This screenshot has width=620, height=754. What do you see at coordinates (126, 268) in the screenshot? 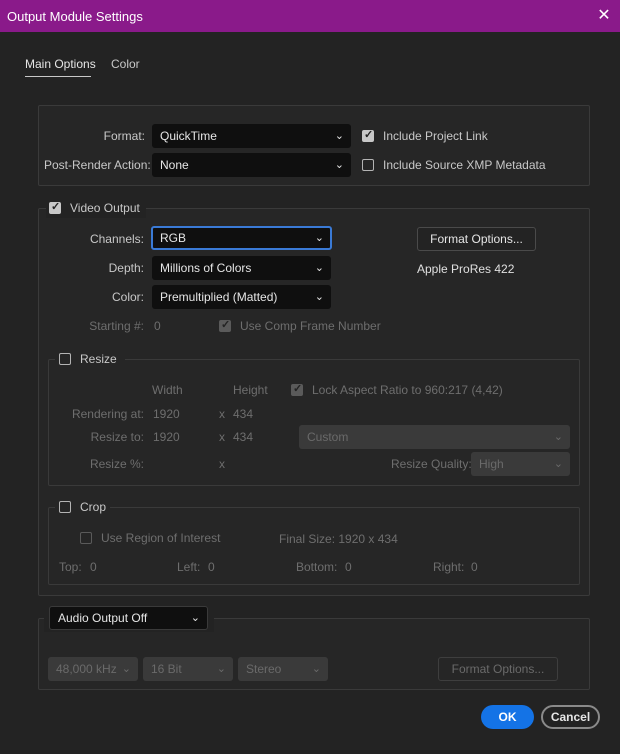
I see `depth-label: Depth:` at bounding box center [126, 268].